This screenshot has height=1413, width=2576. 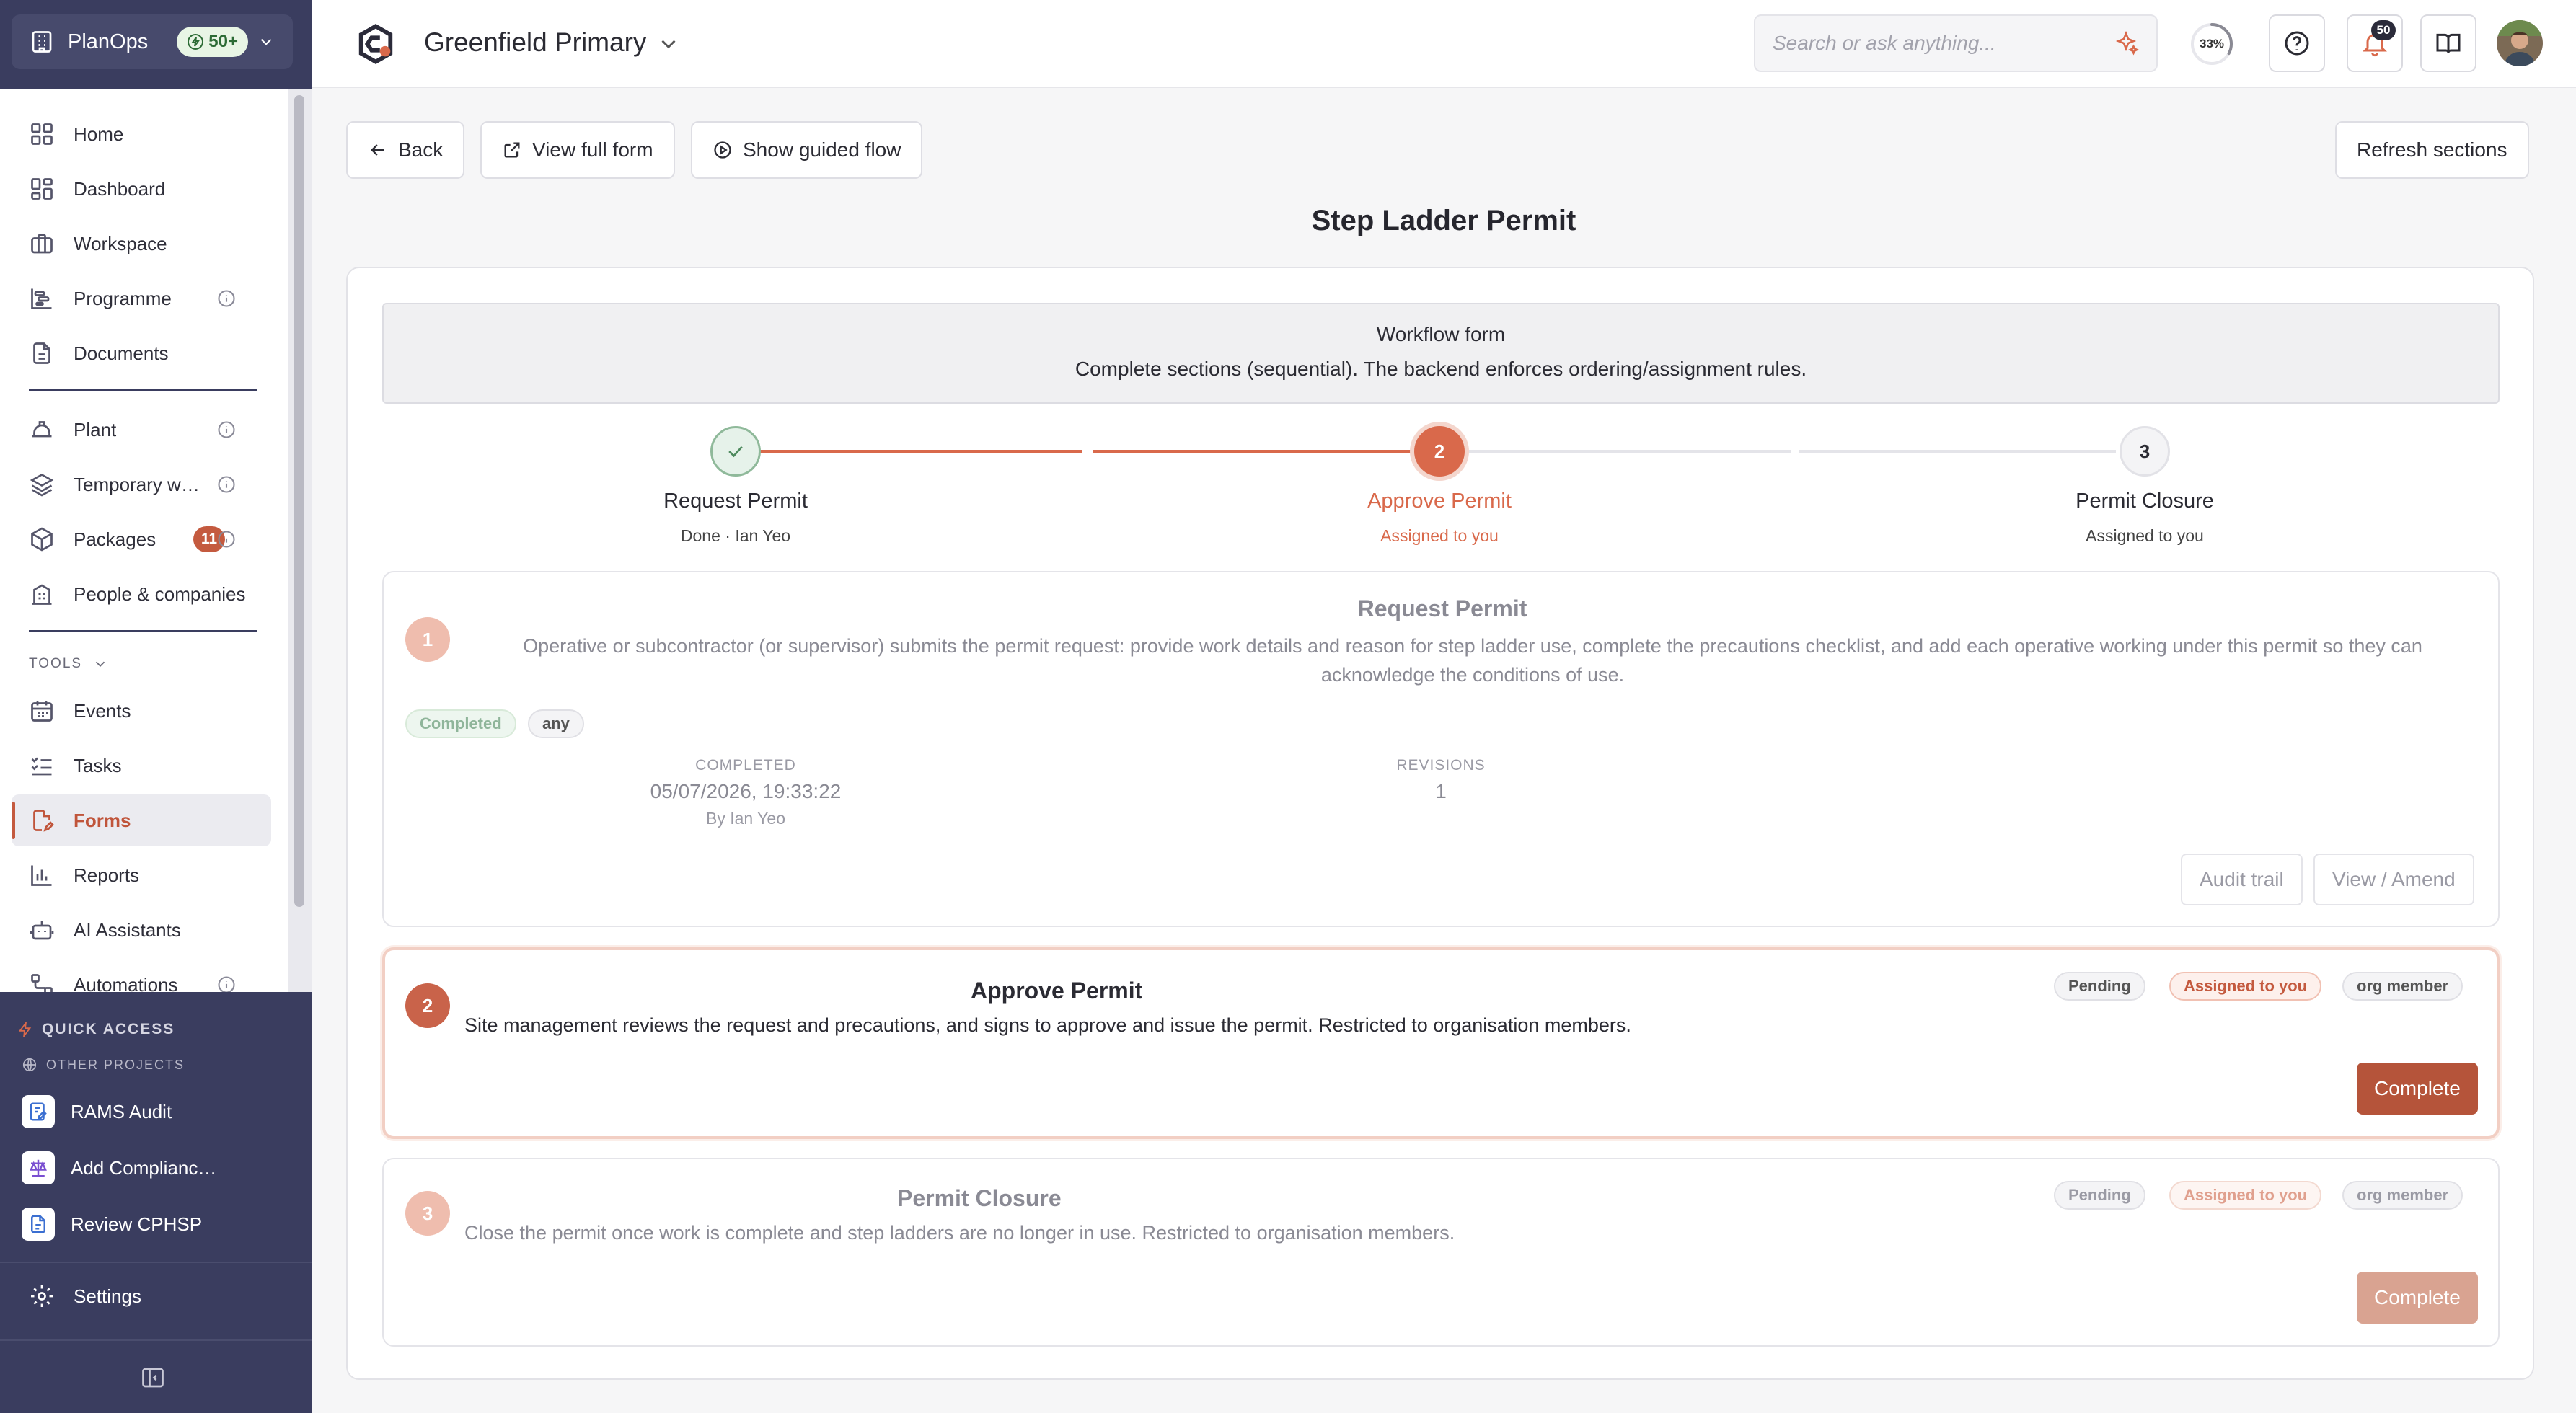 What do you see at coordinates (141, 244) in the screenshot?
I see `sidebar-item-workspace: Workspace` at bounding box center [141, 244].